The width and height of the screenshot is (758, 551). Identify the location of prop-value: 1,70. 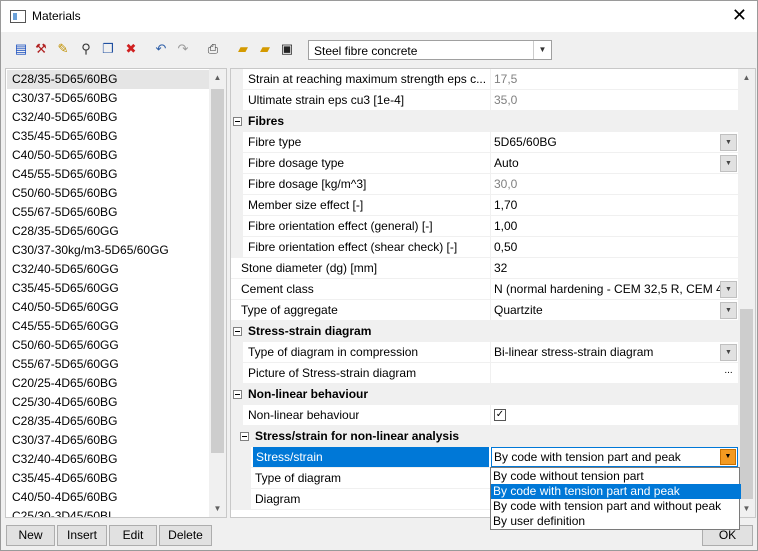
(607, 205).